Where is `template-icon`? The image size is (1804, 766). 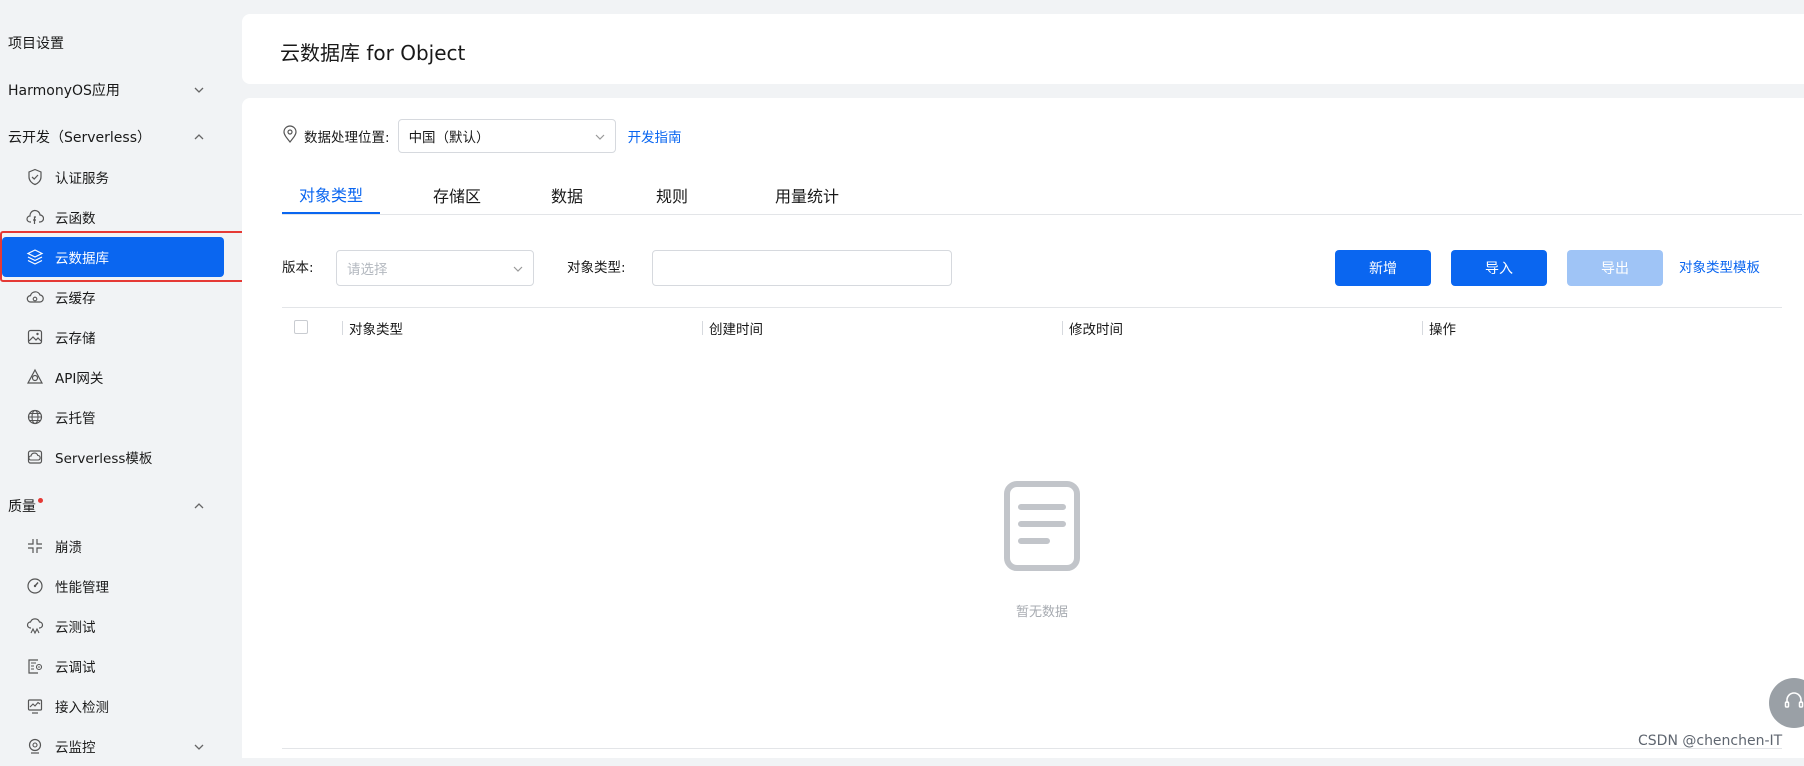 template-icon is located at coordinates (35, 457).